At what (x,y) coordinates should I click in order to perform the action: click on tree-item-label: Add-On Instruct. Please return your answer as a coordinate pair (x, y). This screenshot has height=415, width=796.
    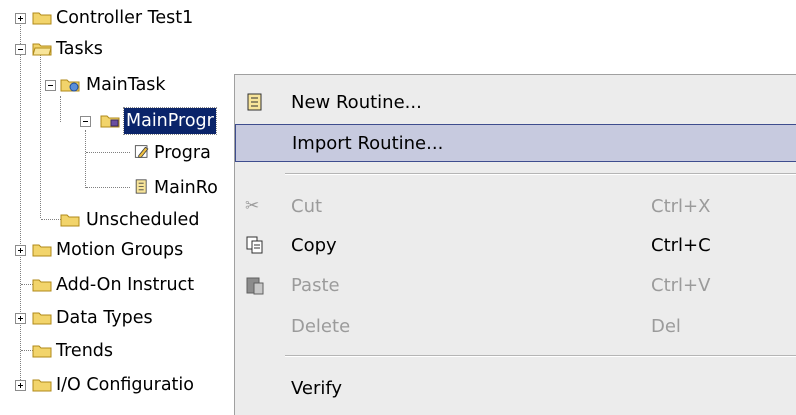
    Looking at the image, I should click on (125, 285).